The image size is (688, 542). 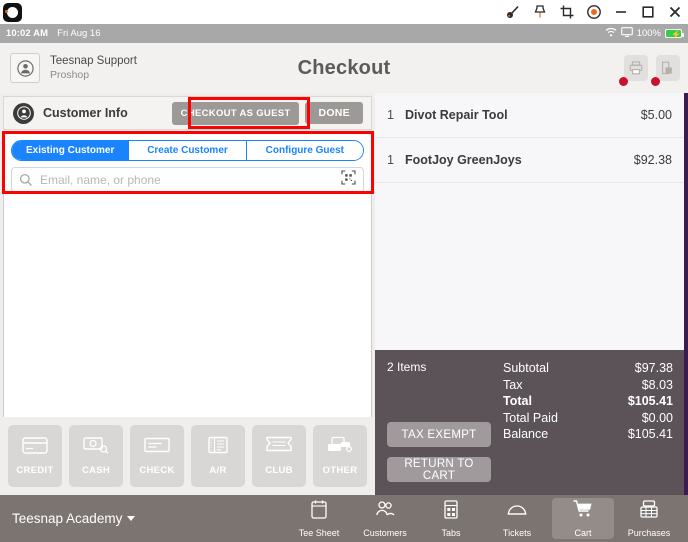 I want to click on payment-other-label: OTHER, so click(x=340, y=470).